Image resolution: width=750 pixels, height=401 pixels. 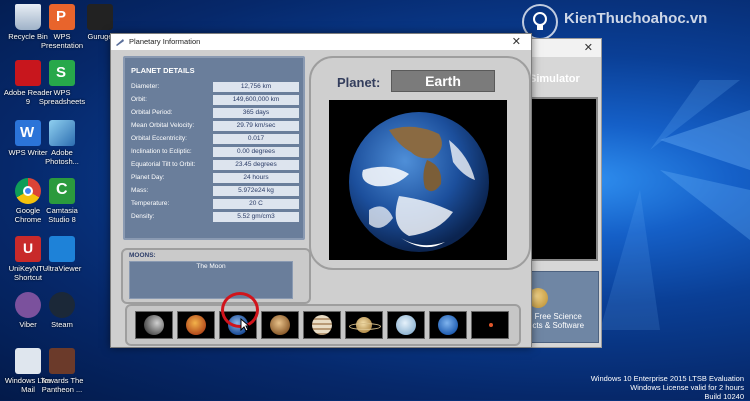 What do you see at coordinates (321, 42) in the screenshot?
I see `window-titlebar: Planetary Information ✕` at bounding box center [321, 42].